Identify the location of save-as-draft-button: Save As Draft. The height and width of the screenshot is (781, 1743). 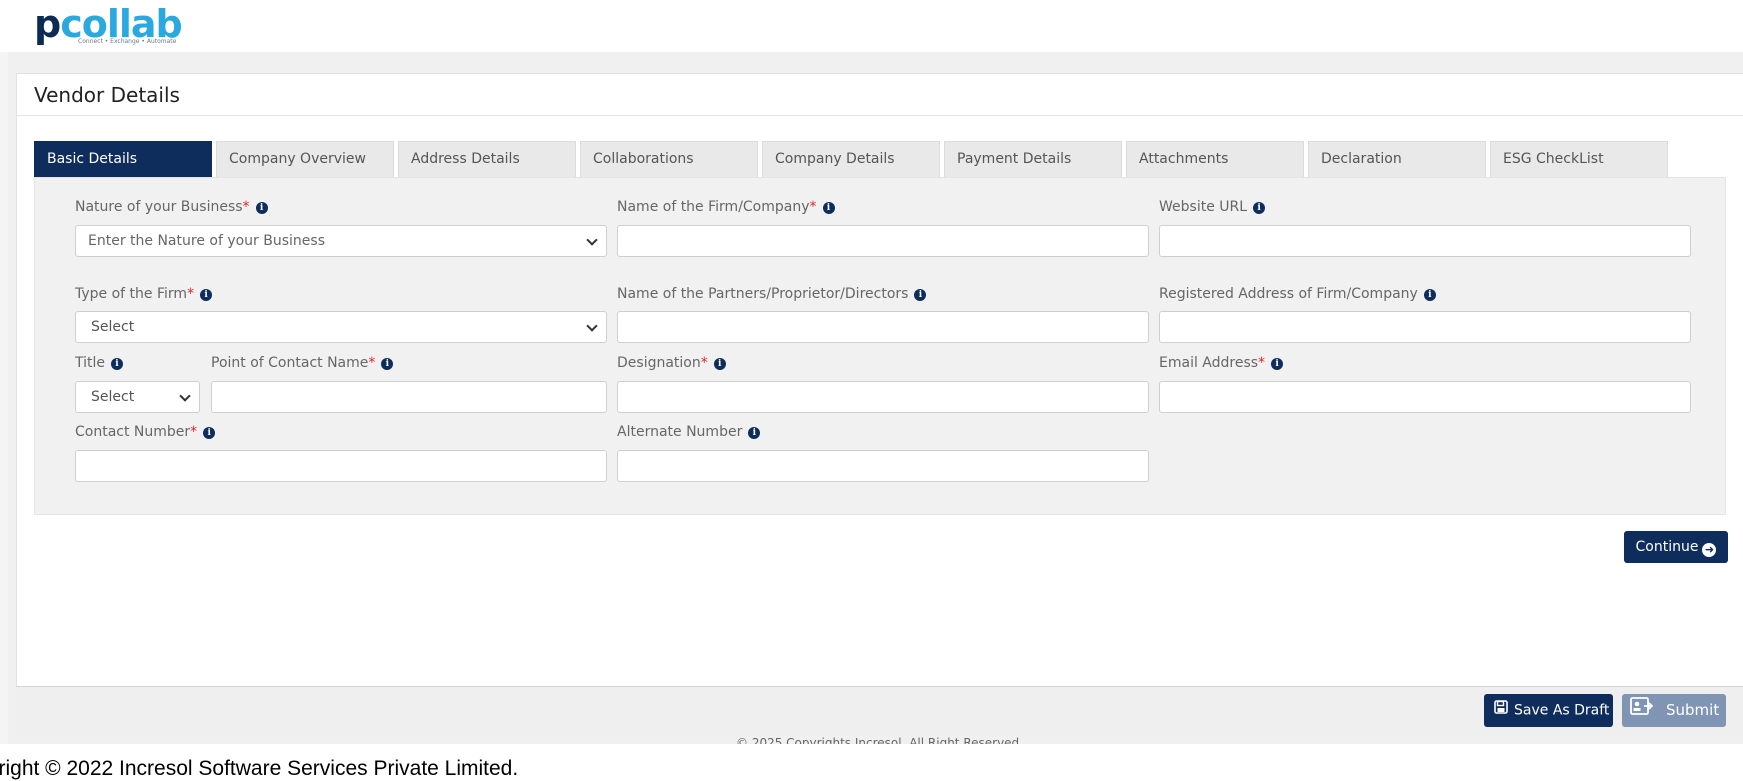
(1548, 710).